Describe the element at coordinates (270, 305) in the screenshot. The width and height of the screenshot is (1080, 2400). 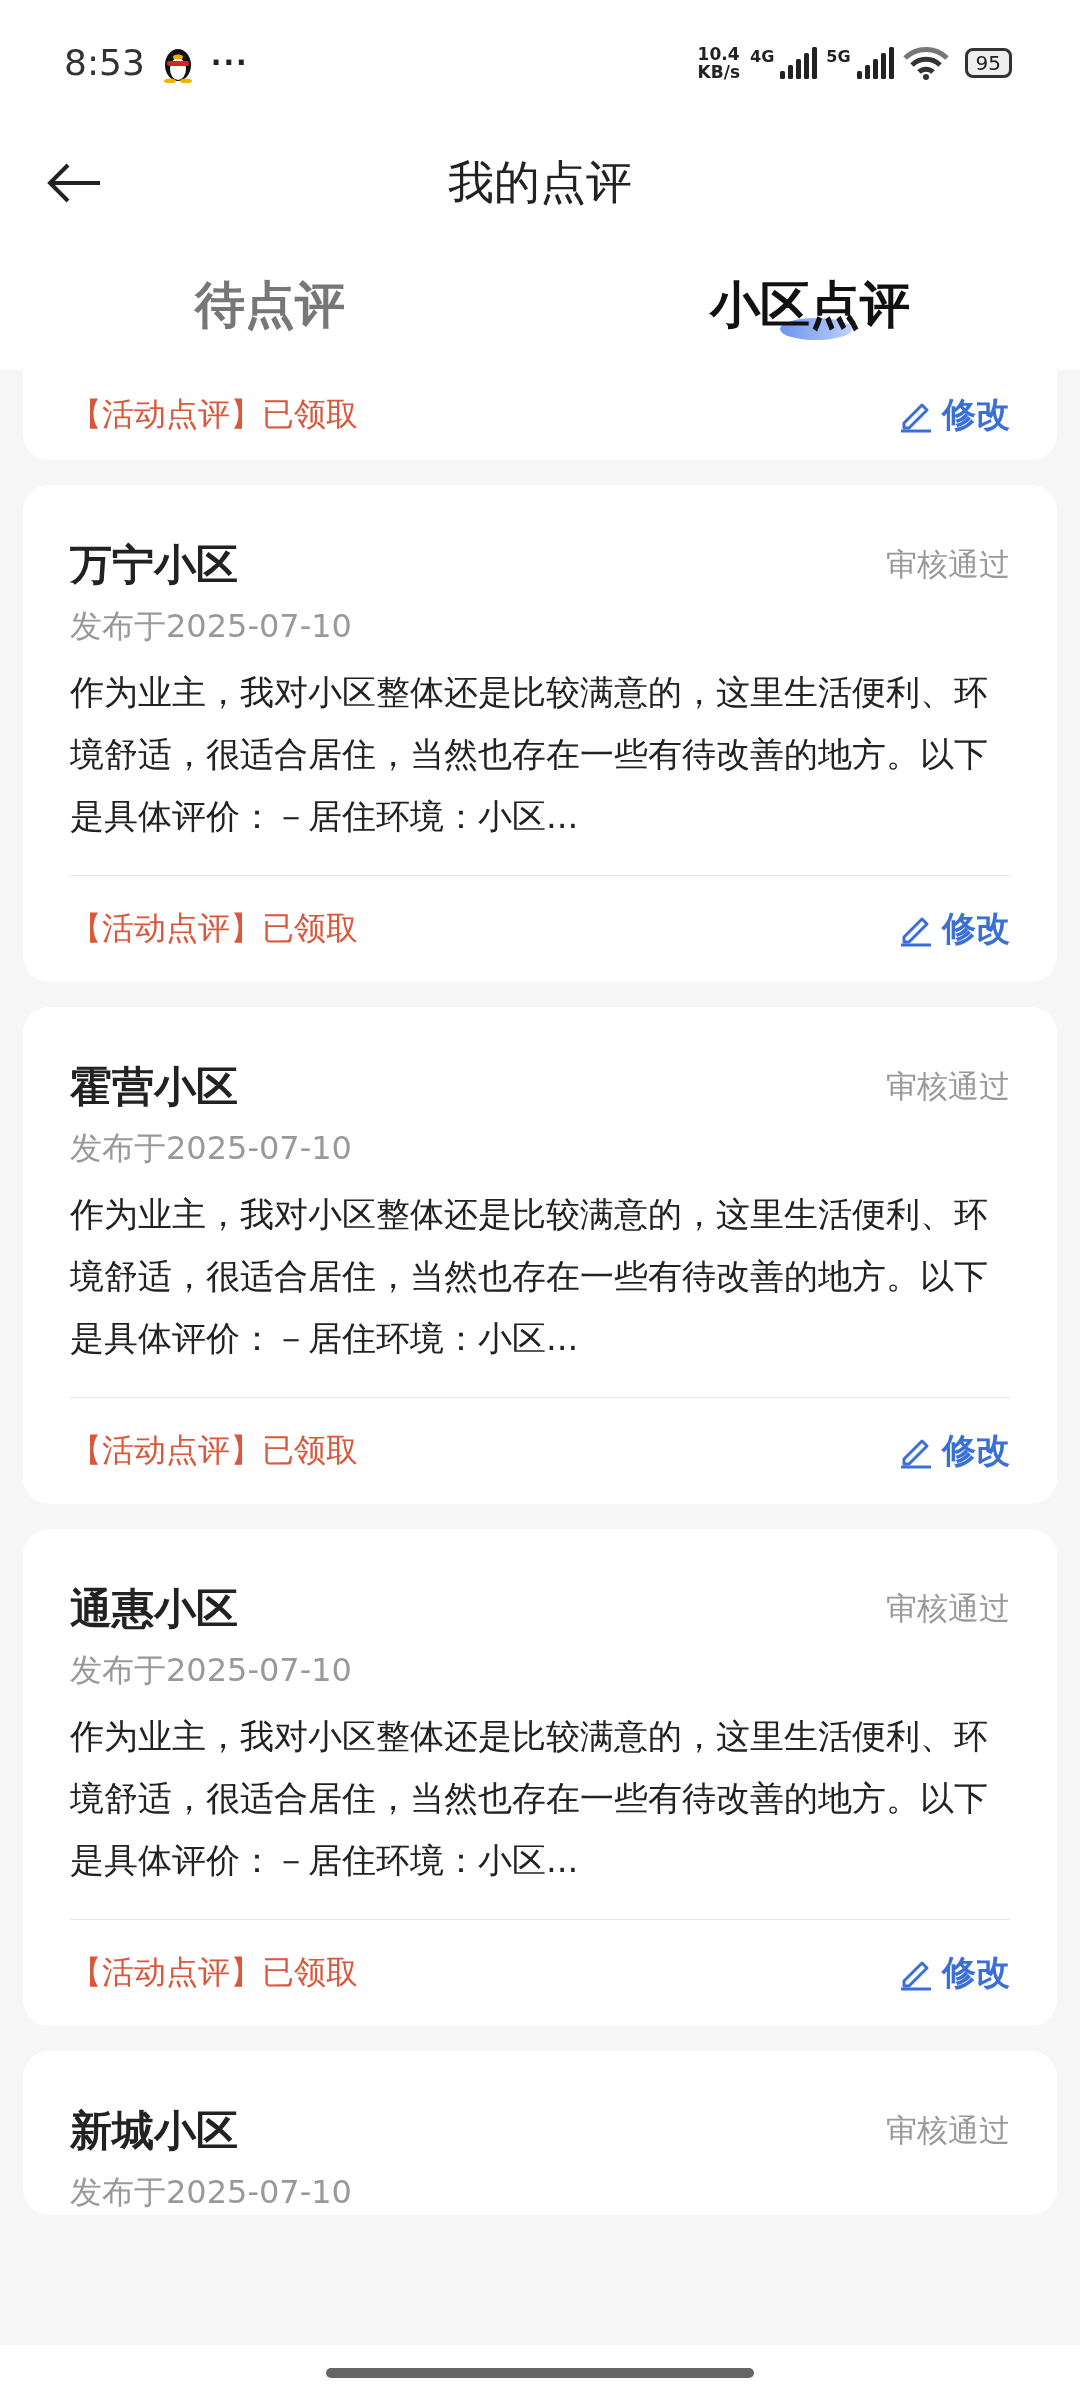
I see `tab: 待点评` at that location.